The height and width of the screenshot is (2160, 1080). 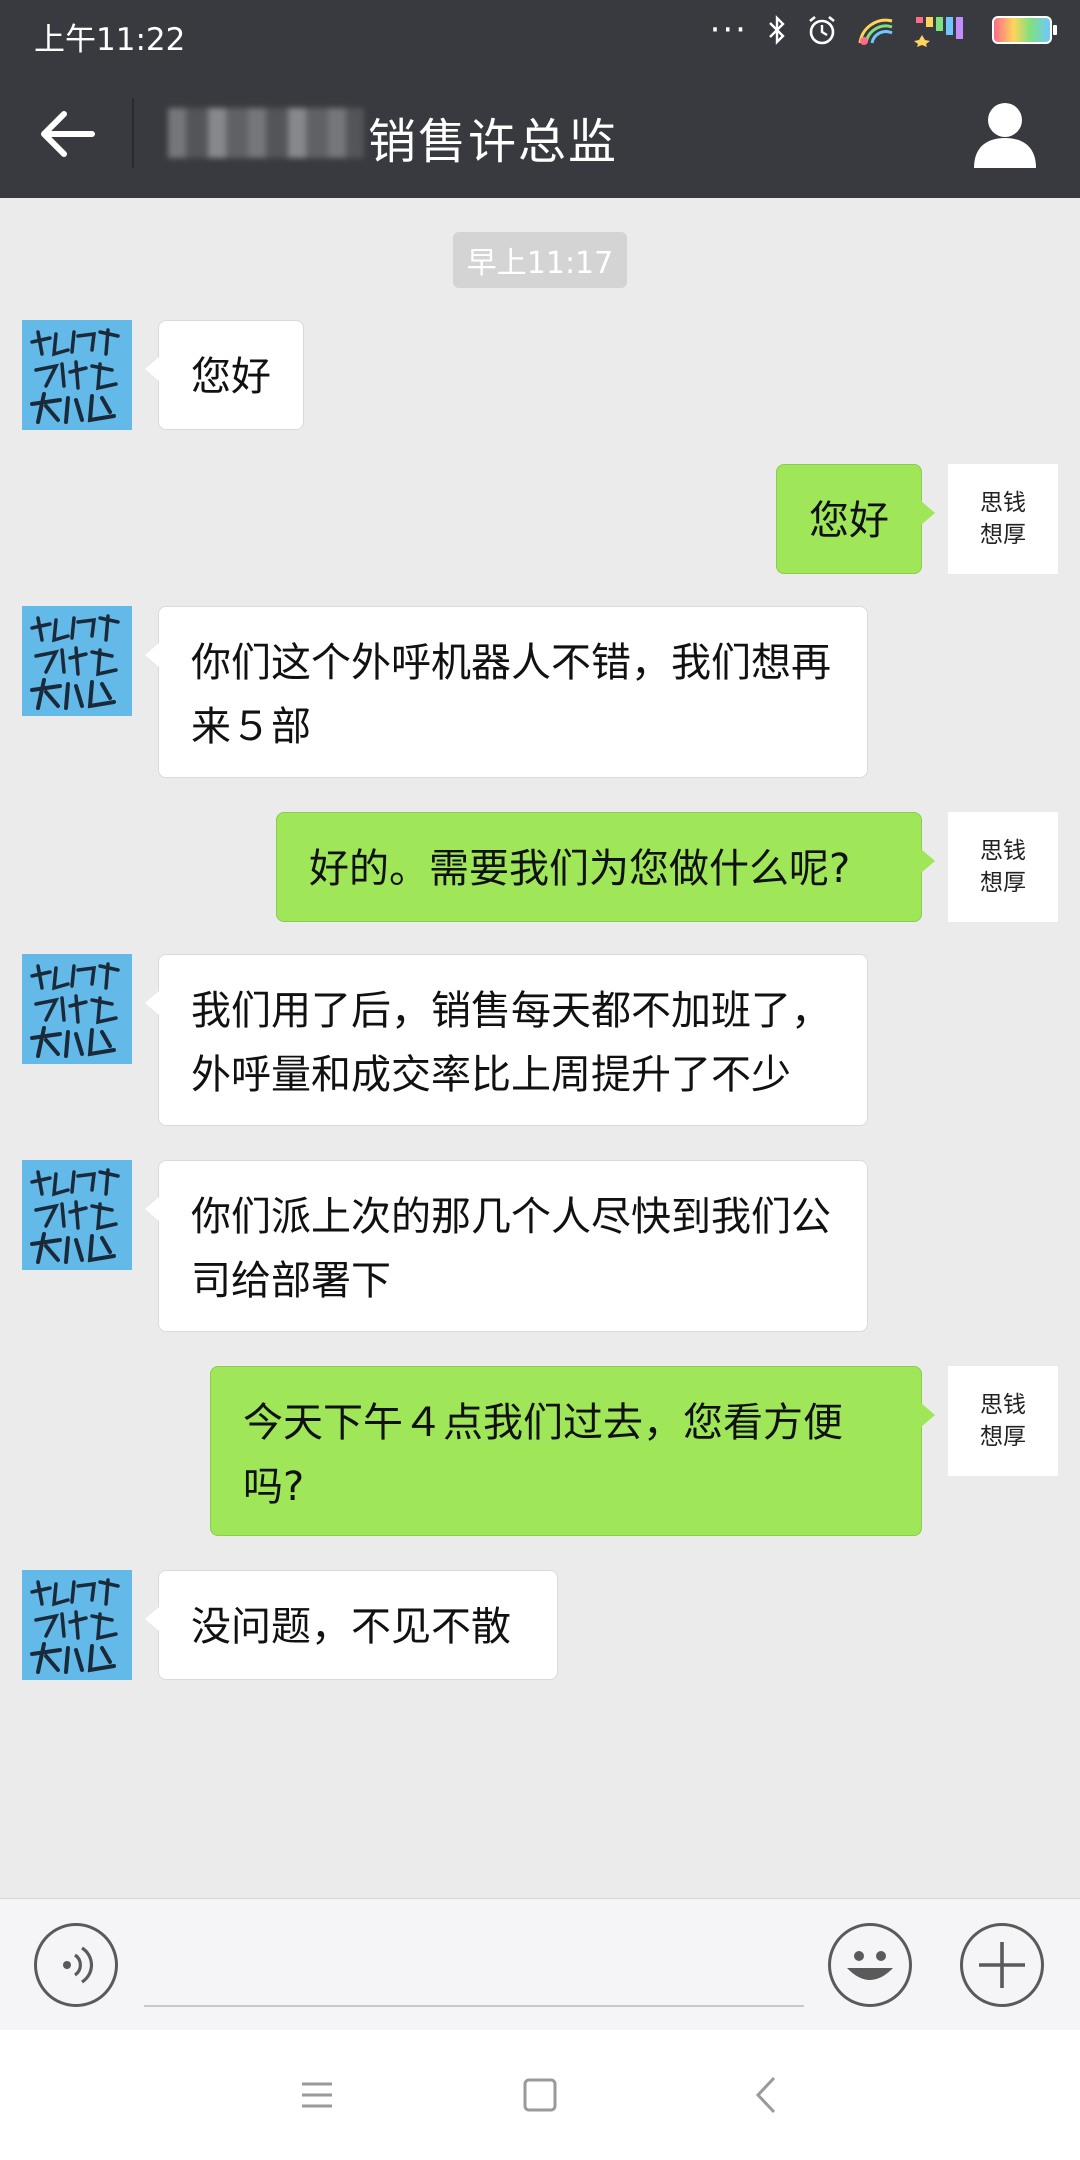 I want to click on signal-icon, so click(x=938, y=32).